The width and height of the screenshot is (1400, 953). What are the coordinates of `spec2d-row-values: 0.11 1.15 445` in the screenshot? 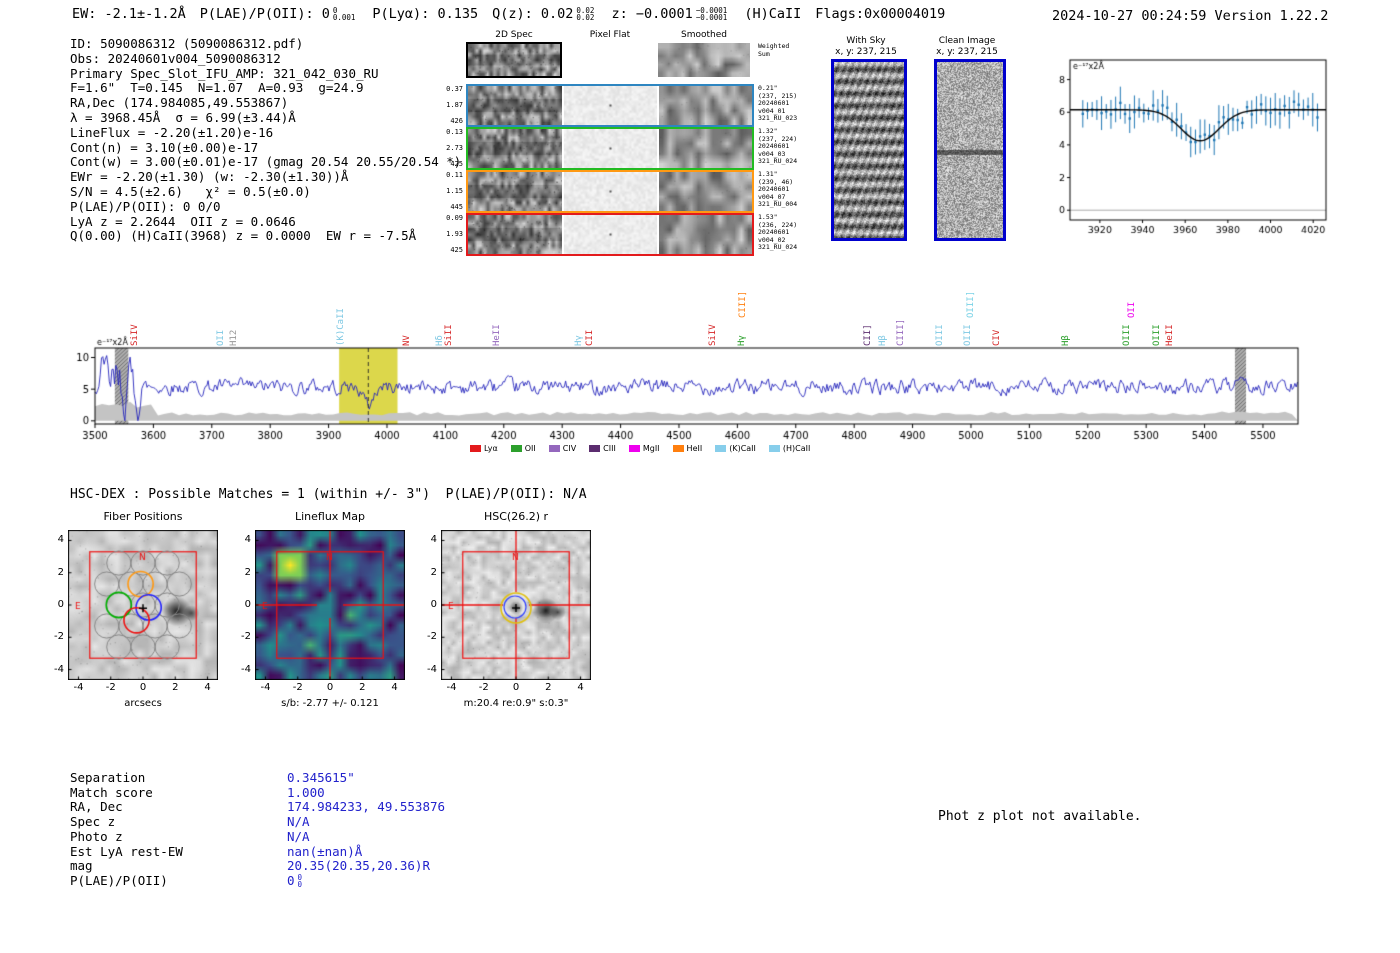 It's located at (451, 191).